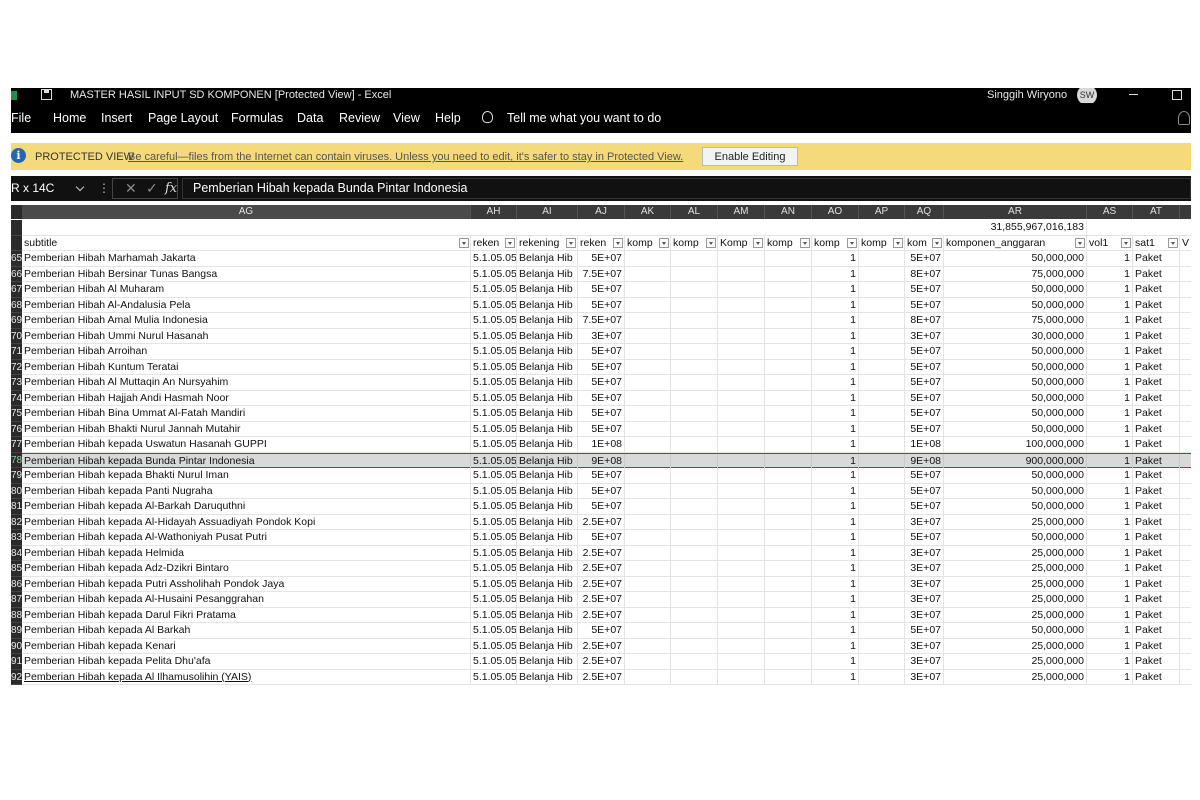  What do you see at coordinates (16, 228) in the screenshot?
I see `row-number-total` at bounding box center [16, 228].